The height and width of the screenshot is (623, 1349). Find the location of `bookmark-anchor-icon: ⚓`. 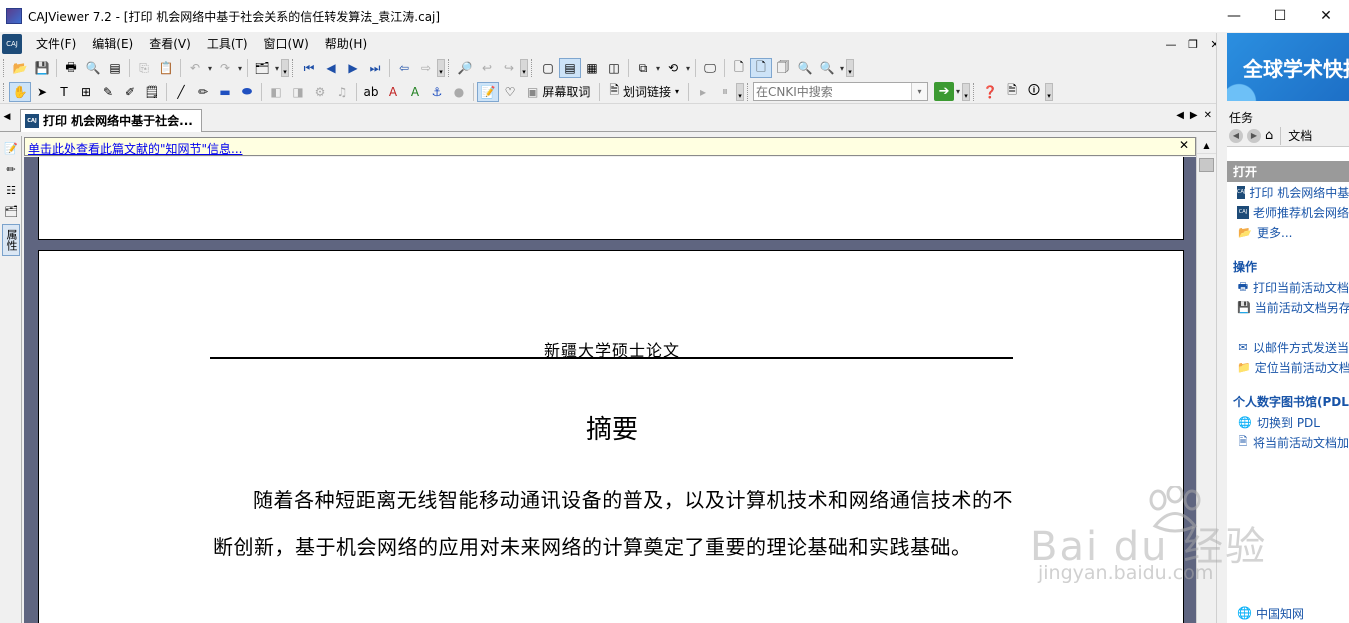

bookmark-anchor-icon: ⚓ is located at coordinates (437, 92).